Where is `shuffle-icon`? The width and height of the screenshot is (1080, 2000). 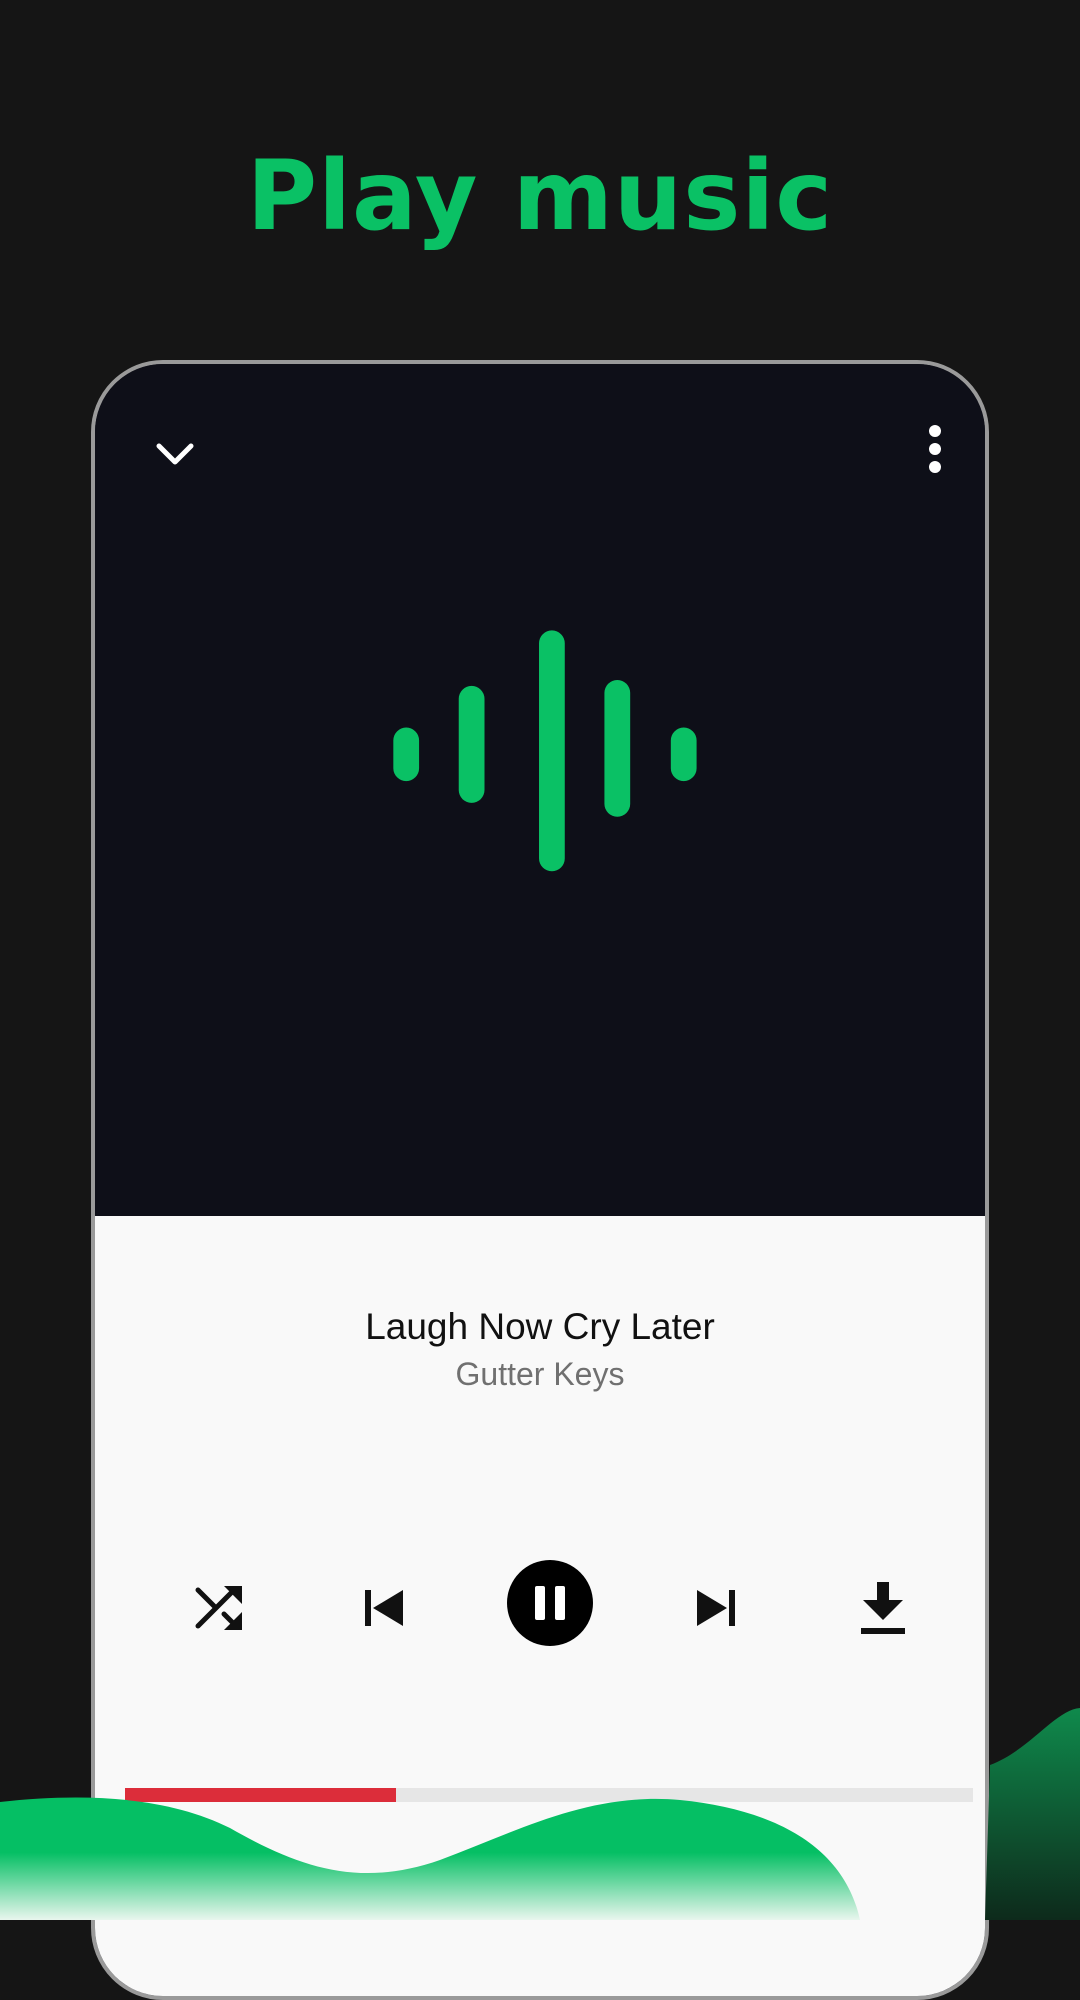 shuffle-icon is located at coordinates (220, 1608).